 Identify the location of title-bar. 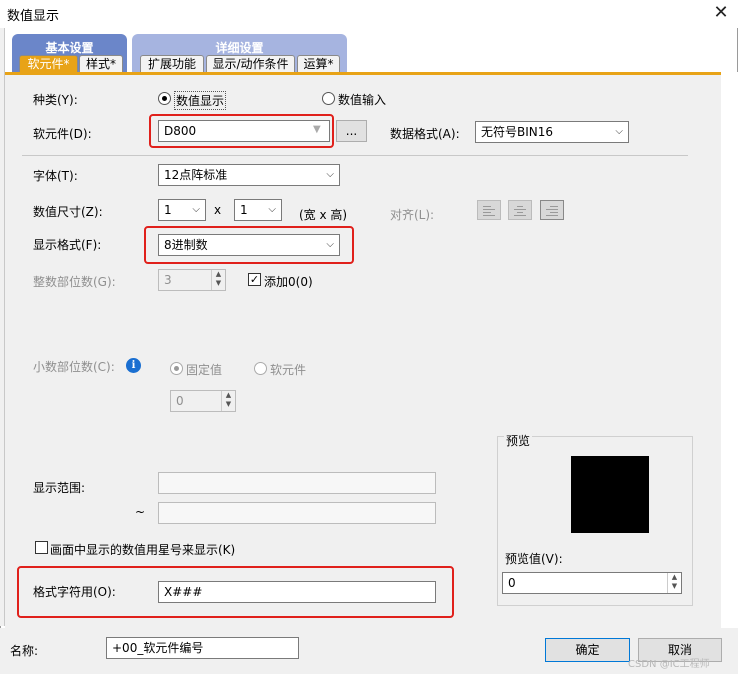
(369, 14).